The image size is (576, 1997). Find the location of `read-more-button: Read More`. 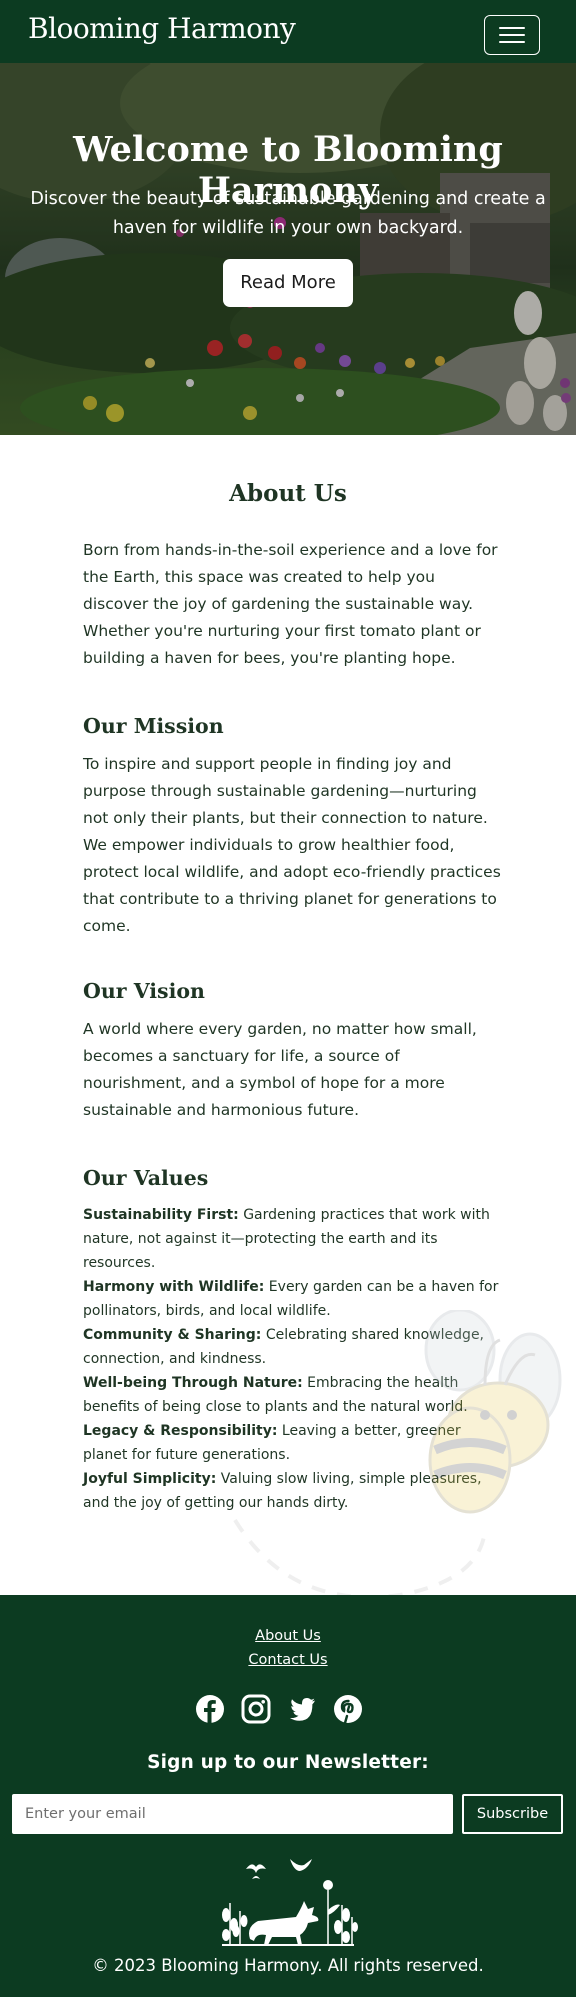

read-more-button: Read More is located at coordinates (288, 283).